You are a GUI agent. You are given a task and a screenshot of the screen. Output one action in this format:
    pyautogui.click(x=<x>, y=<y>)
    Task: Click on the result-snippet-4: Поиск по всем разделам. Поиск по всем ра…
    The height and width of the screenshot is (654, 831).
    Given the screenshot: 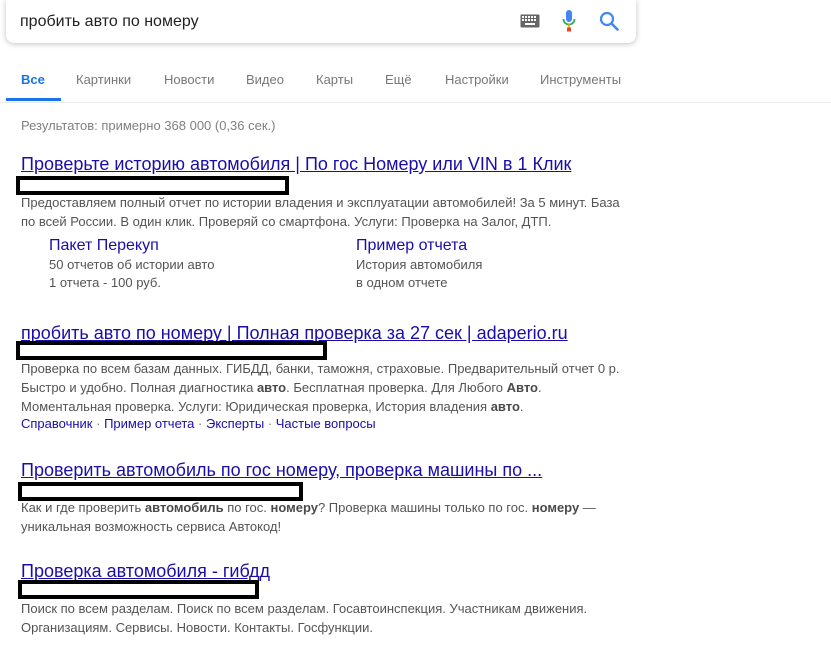 What is the action you would take?
    pyautogui.click(x=304, y=618)
    